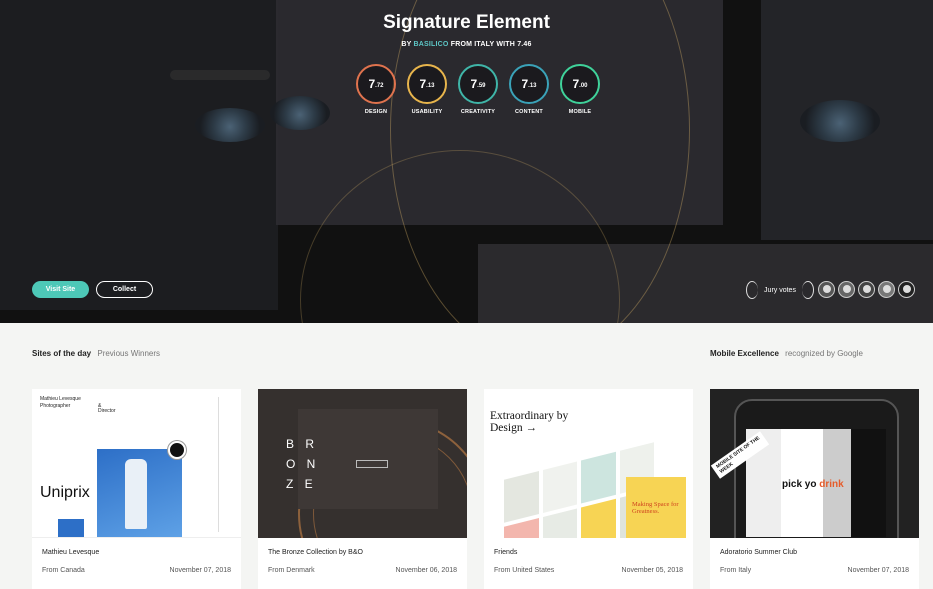 This screenshot has height=589, width=933. Describe the element at coordinates (315, 552) in the screenshot. I see `card-title: The Bronze Collection by B&O` at that location.